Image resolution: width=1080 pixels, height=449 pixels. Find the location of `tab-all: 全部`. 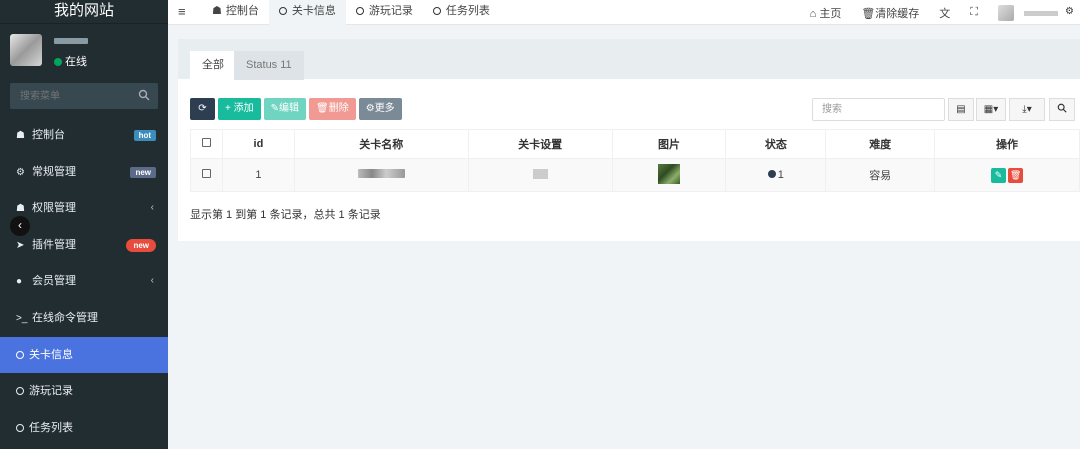

tab-all: 全部 is located at coordinates (213, 65).